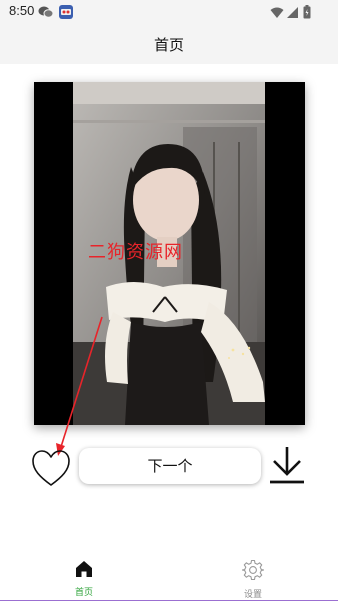  I want to click on like-button, so click(51, 468).